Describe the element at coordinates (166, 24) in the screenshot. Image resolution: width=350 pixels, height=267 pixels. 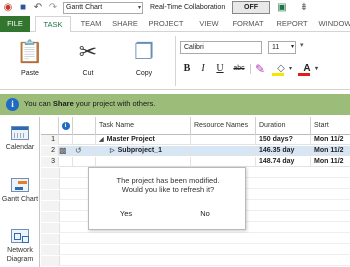
I see `tab-project: PROJECT` at that location.